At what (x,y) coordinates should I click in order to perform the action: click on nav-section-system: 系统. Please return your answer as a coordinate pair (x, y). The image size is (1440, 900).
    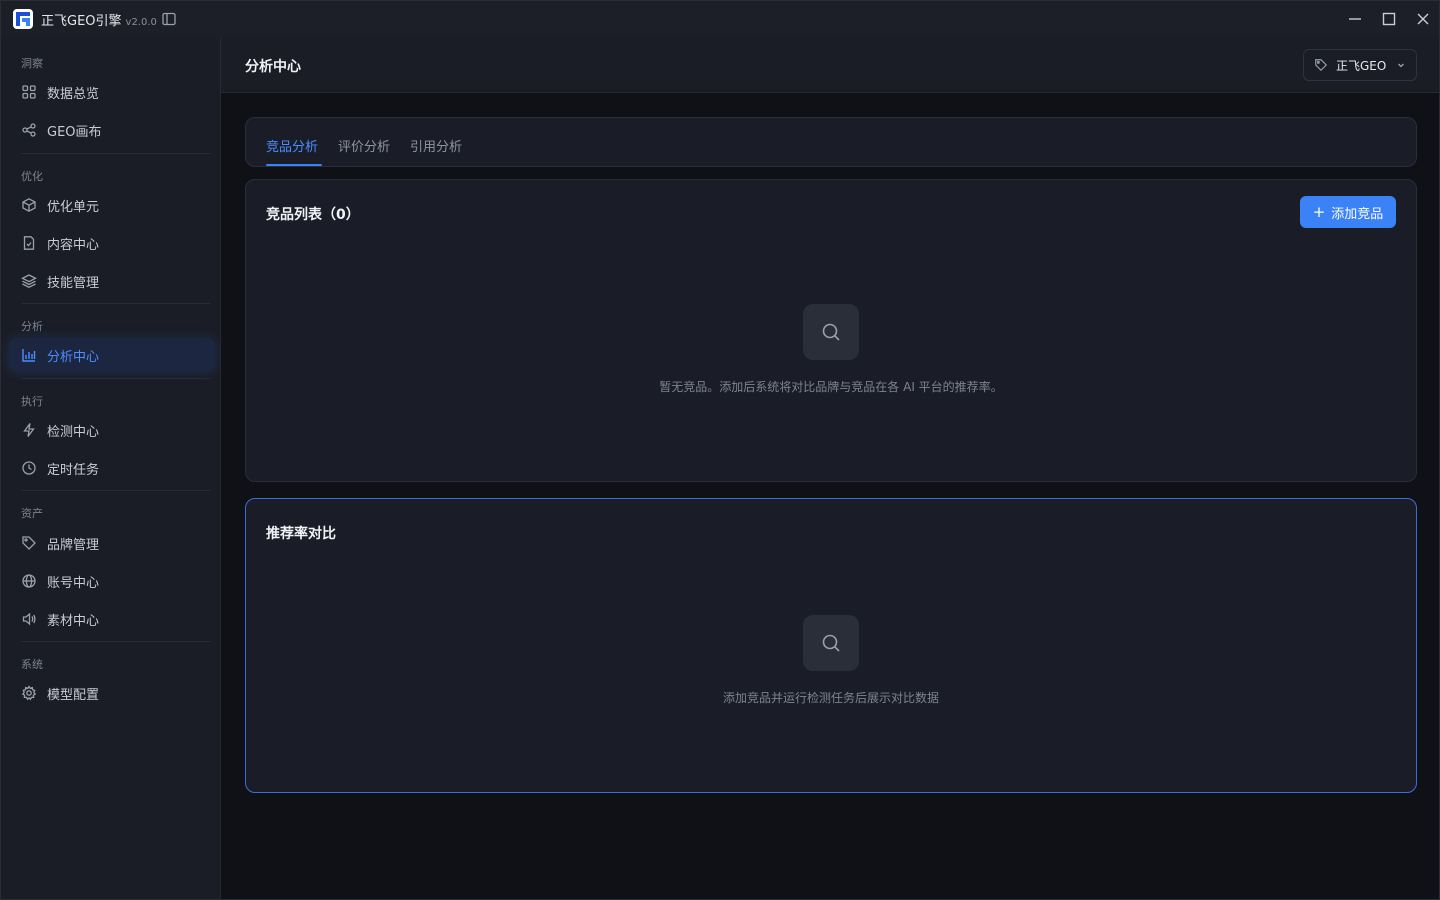
    Looking at the image, I should click on (32, 664).